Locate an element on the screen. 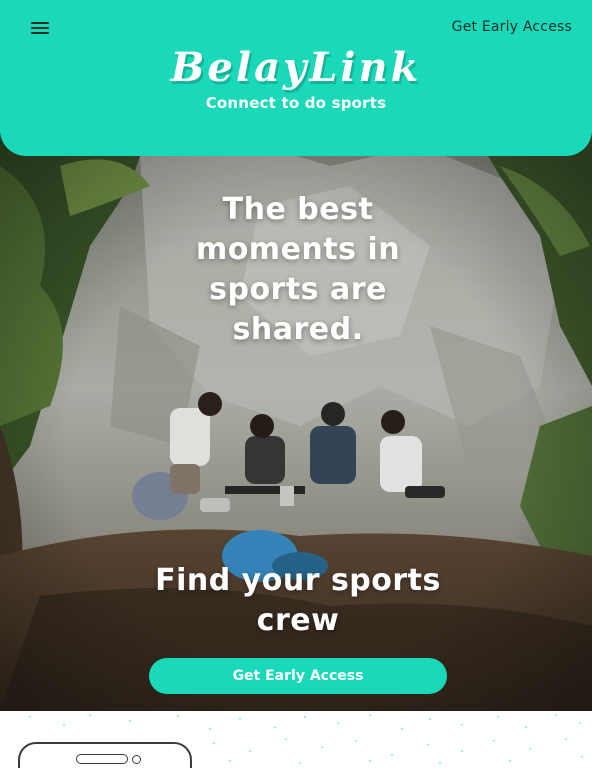  hamburger-menu-icon is located at coordinates (40, 28).